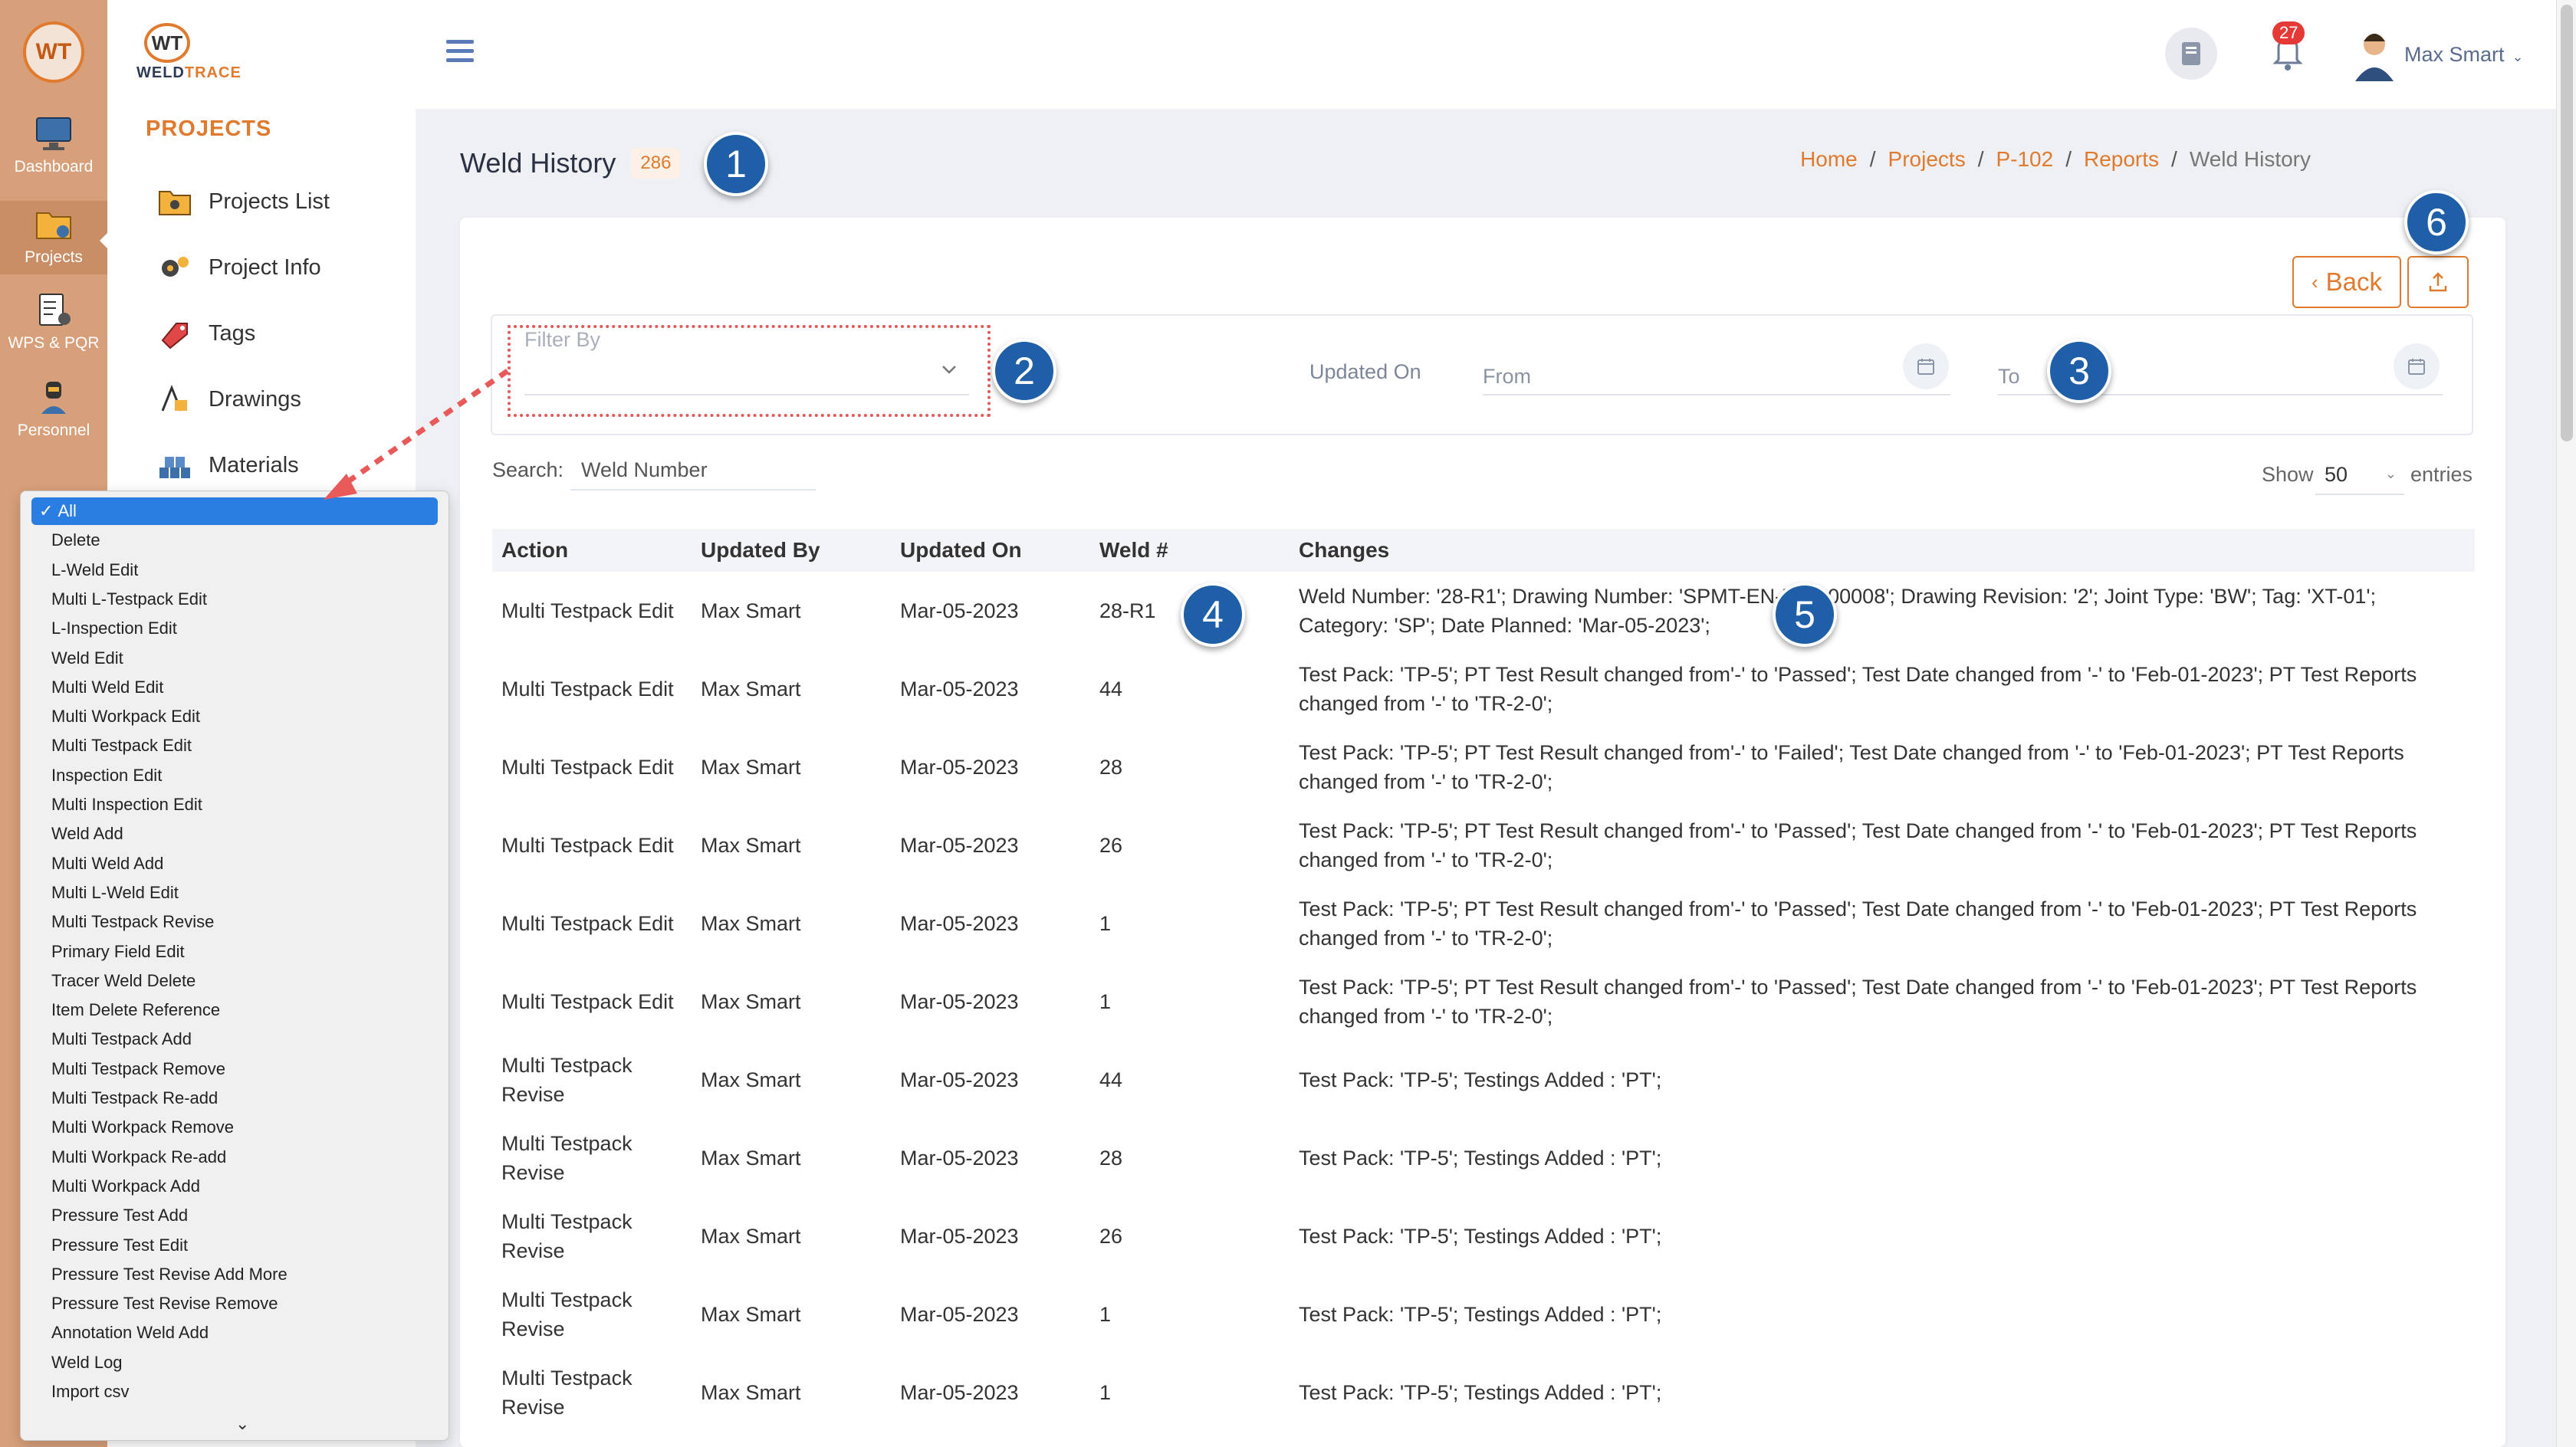 This screenshot has width=2576, height=1447. I want to click on folder-gear-icon, so click(53, 226).